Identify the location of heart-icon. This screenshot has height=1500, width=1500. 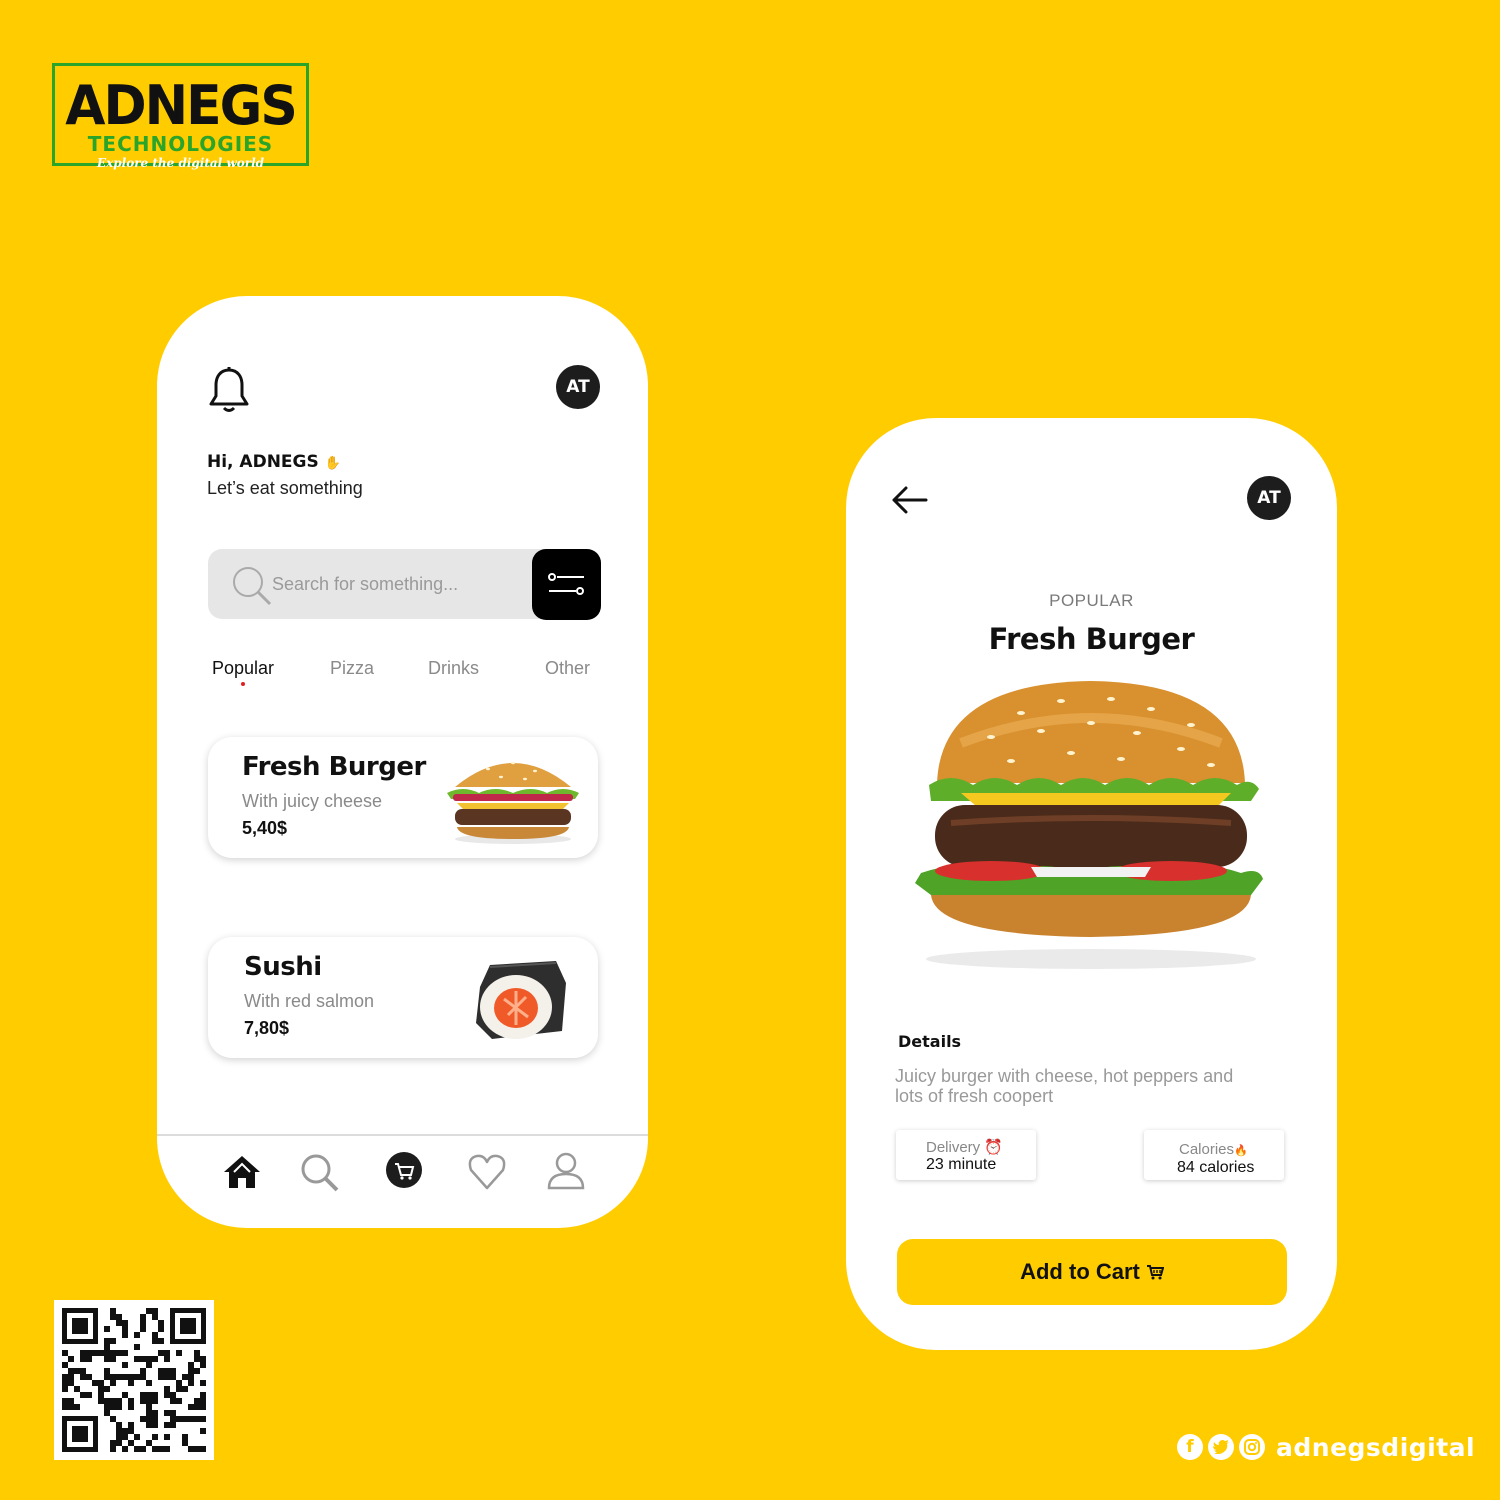
(487, 1172).